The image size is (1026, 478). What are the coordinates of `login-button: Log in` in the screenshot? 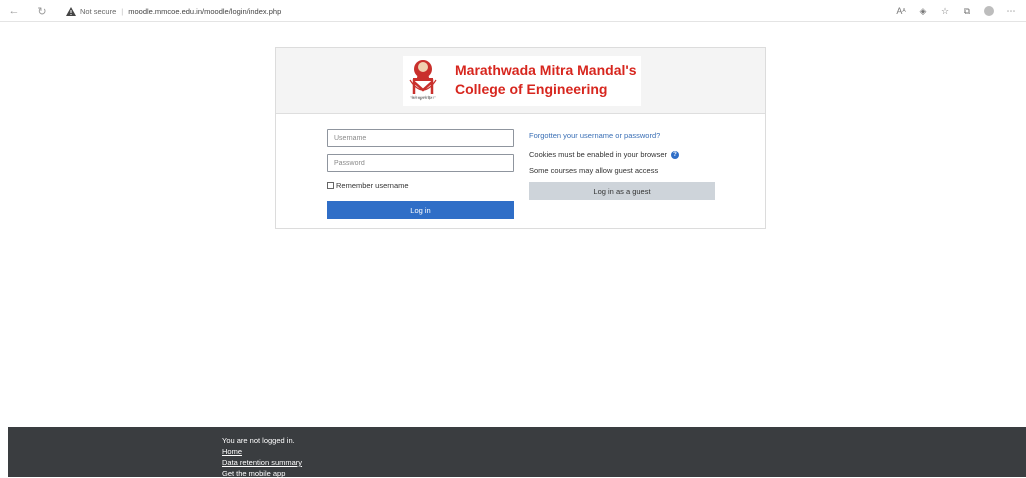 It's located at (420, 210).